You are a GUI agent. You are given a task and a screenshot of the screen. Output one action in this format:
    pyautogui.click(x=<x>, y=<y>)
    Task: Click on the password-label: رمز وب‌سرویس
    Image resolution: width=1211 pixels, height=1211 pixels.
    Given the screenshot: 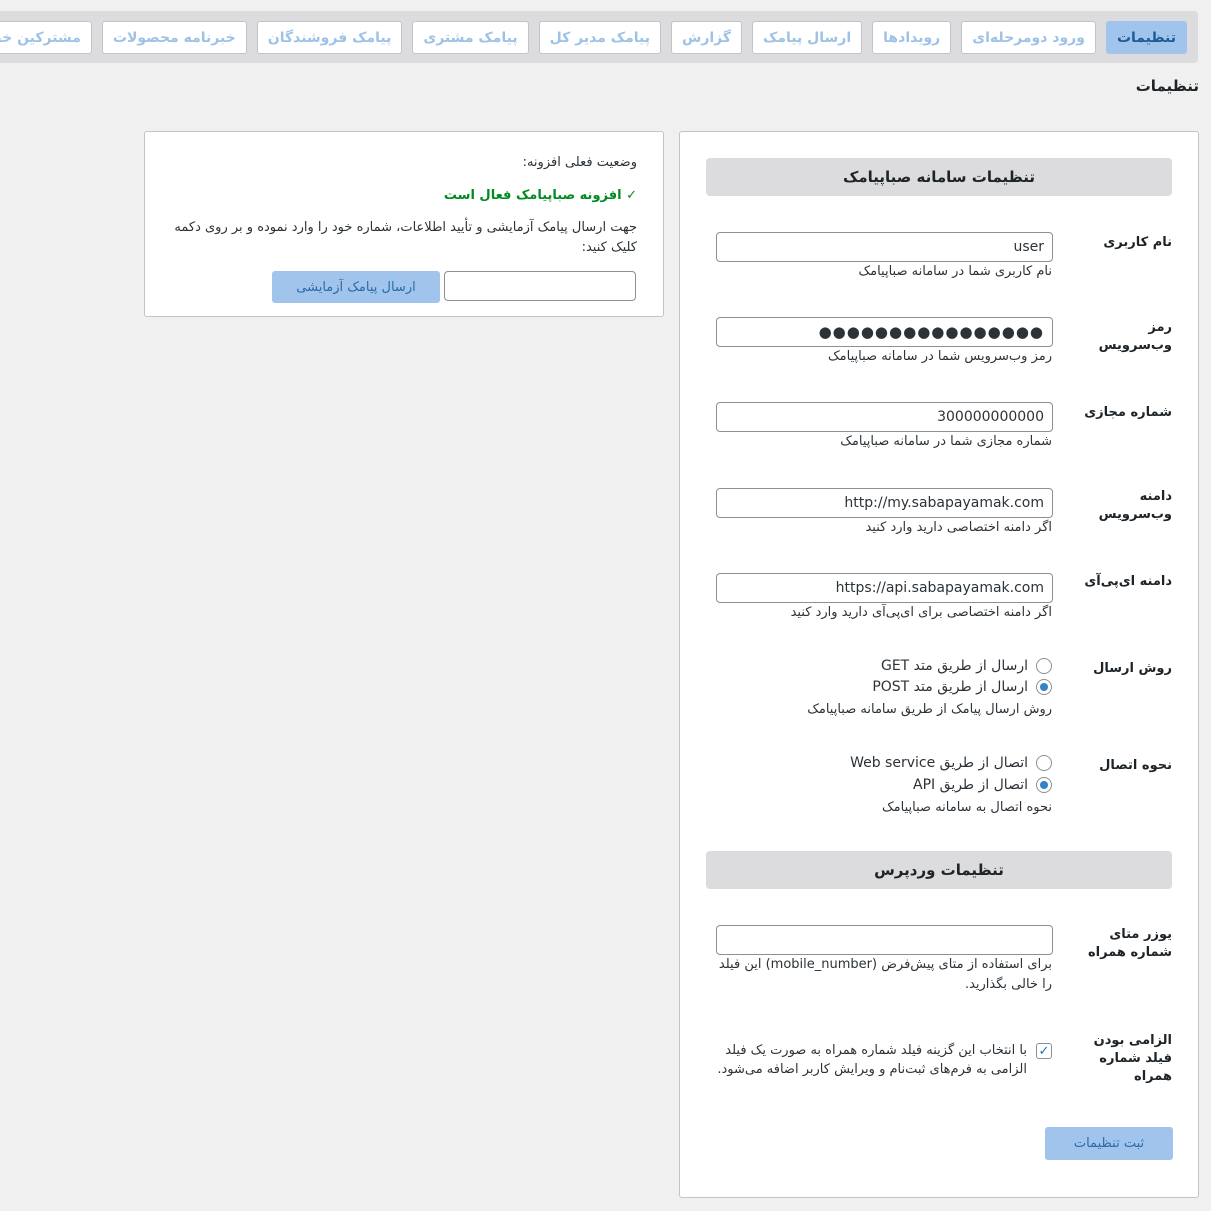 What is the action you would take?
    pyautogui.click(x=1136, y=336)
    